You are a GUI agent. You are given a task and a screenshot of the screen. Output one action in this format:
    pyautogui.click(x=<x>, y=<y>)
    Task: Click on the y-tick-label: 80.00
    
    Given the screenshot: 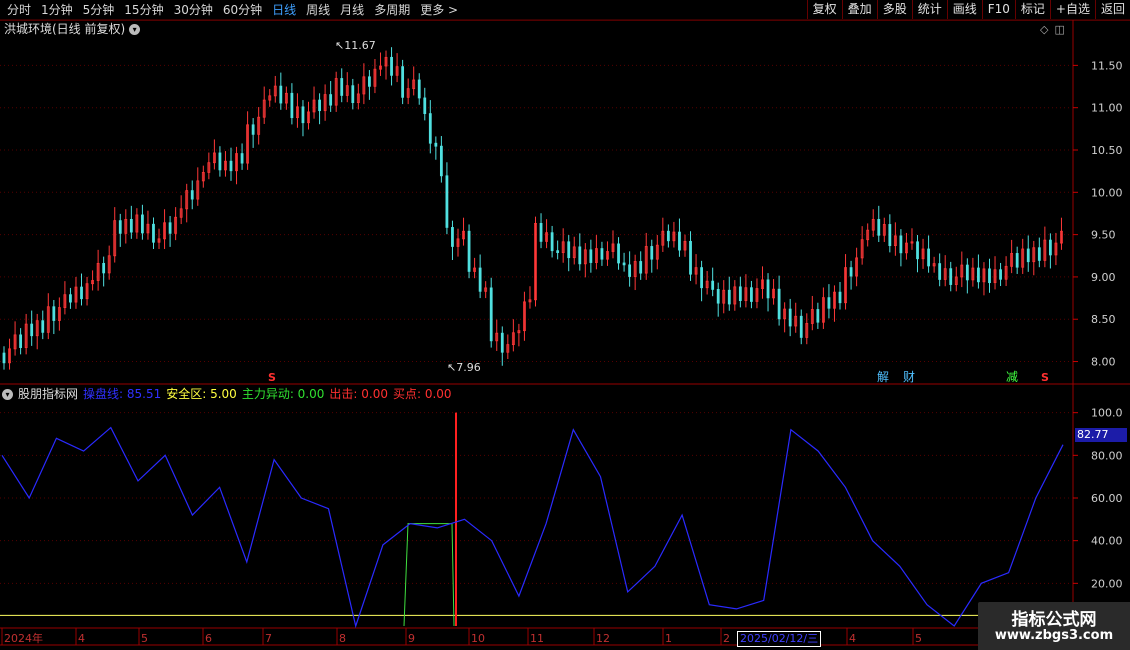 What is the action you would take?
    pyautogui.click(x=1107, y=455)
    